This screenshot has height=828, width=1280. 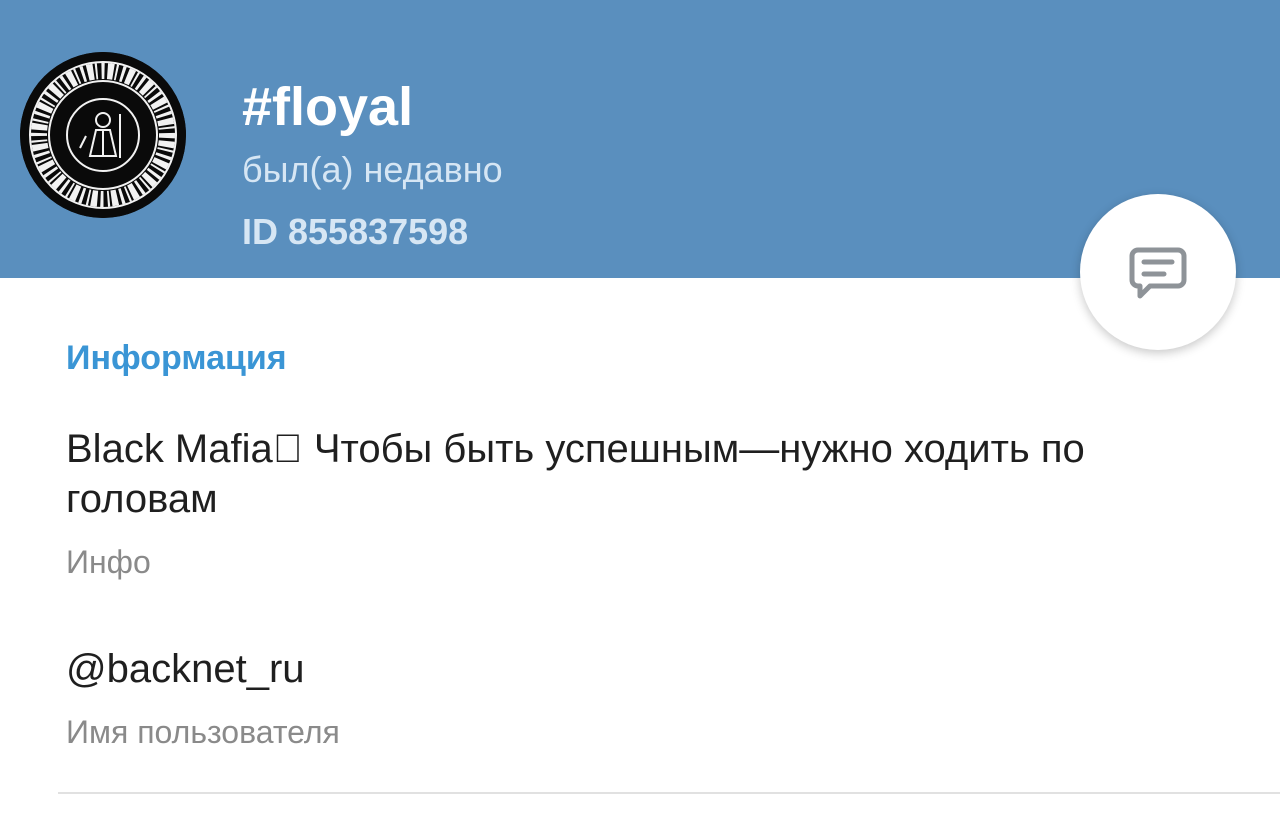 What do you see at coordinates (355, 231) in the screenshot?
I see `profile-id: ID 855837598` at bounding box center [355, 231].